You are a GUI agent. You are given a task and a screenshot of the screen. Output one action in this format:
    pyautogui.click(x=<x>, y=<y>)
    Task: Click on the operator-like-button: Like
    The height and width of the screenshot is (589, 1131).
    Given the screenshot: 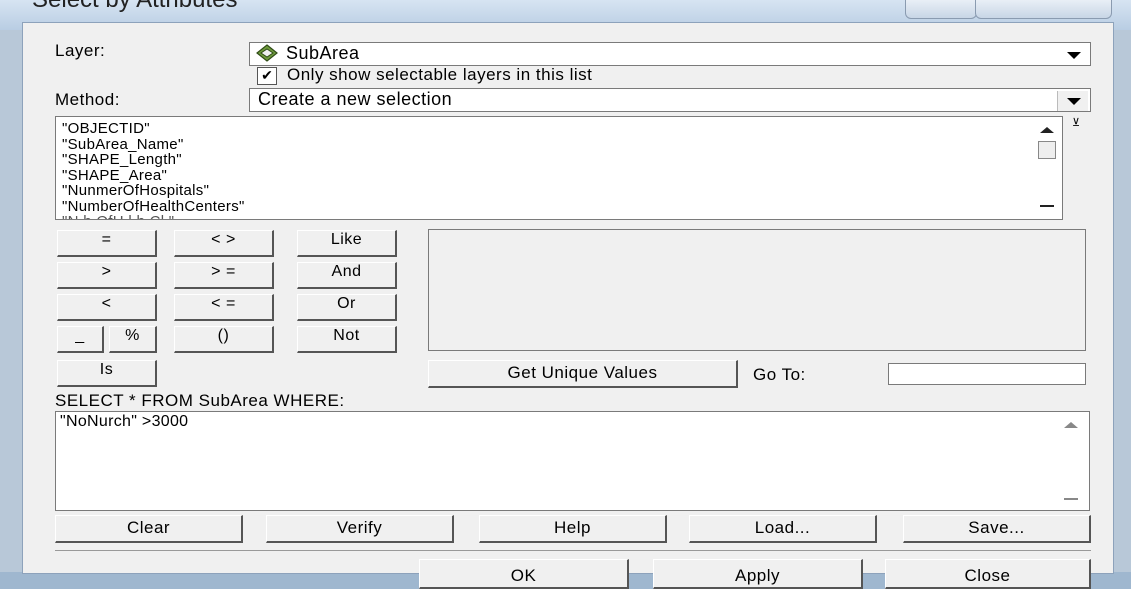 What is the action you would take?
    pyautogui.click(x=347, y=243)
    